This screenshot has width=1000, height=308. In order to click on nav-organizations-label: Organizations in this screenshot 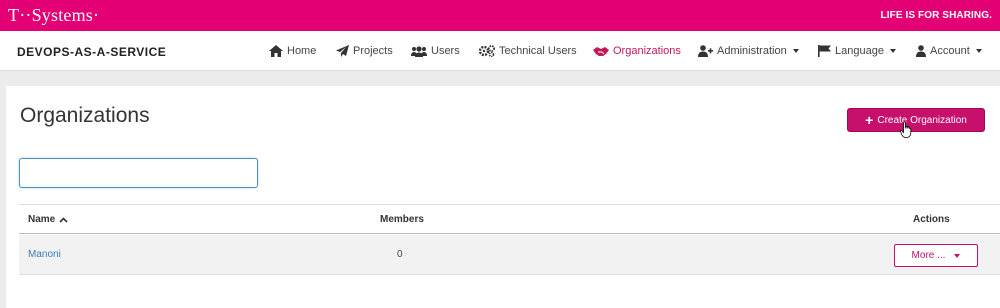, I will do `click(647, 51)`.